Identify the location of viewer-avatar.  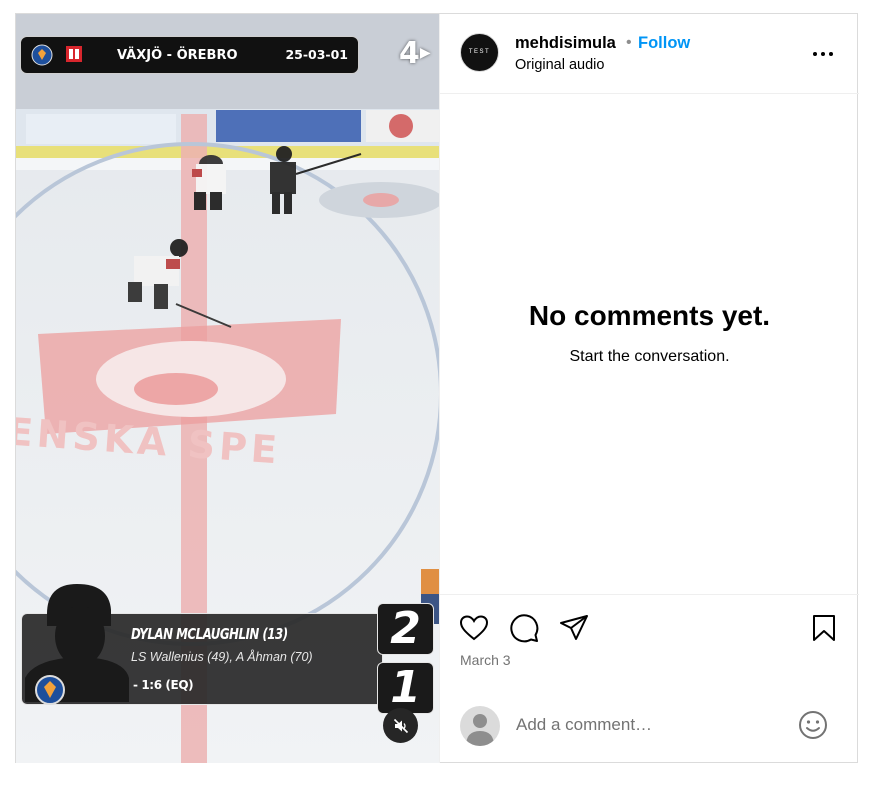
(480, 726).